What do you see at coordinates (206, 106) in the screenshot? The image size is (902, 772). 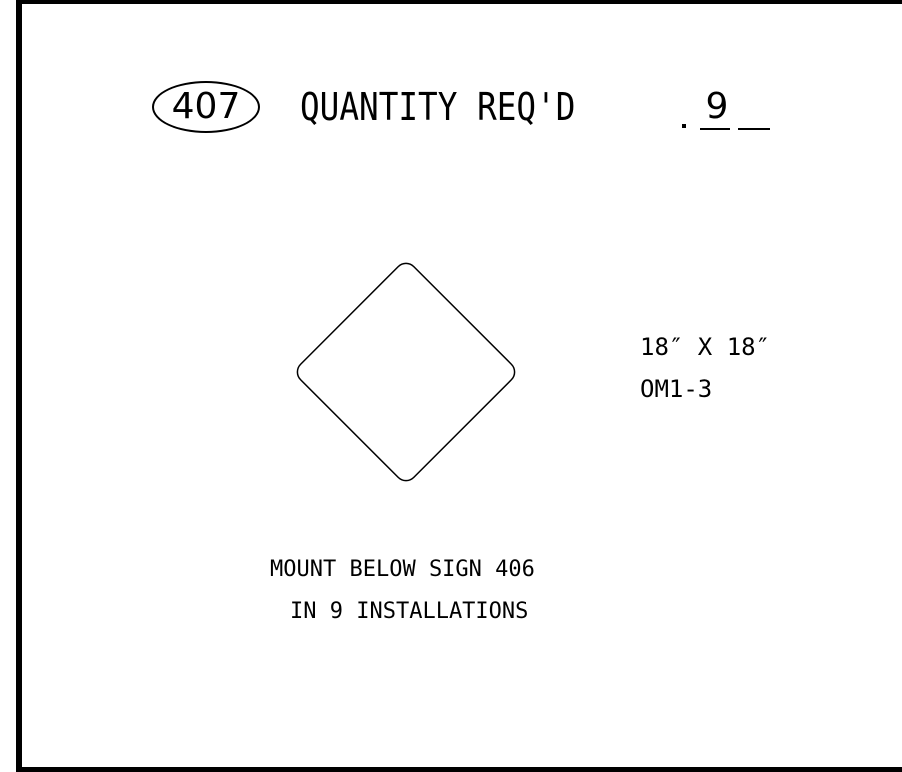 I see `sign-number: 407` at bounding box center [206, 106].